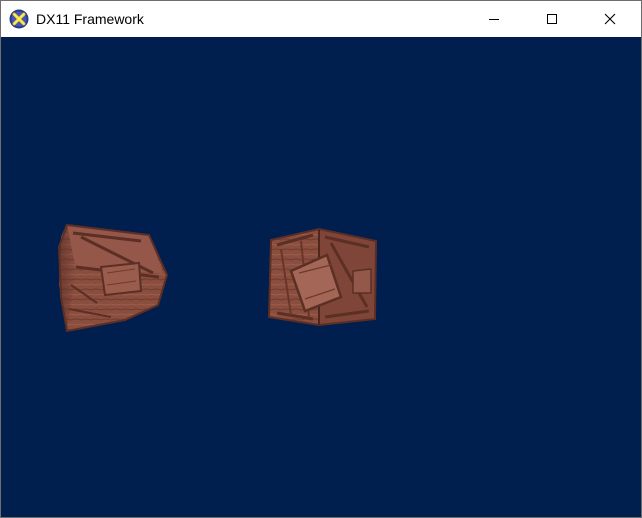 The height and width of the screenshot is (518, 642). Describe the element at coordinates (113, 278) in the screenshot. I see `crate-left` at that location.